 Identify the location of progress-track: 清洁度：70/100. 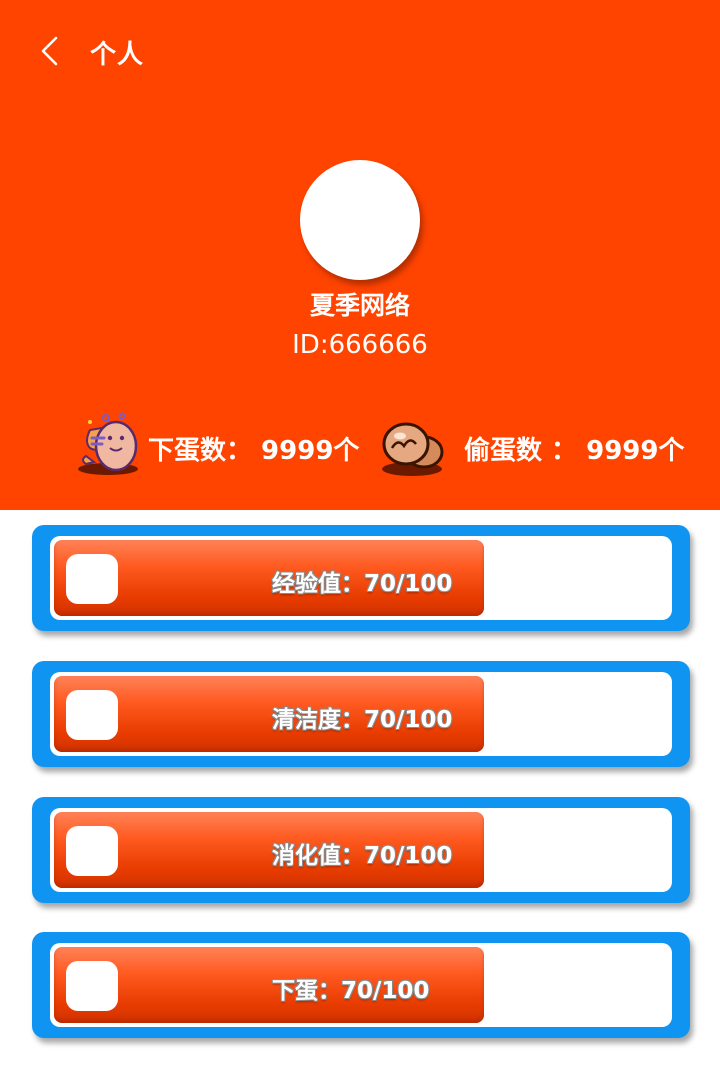
(361, 714).